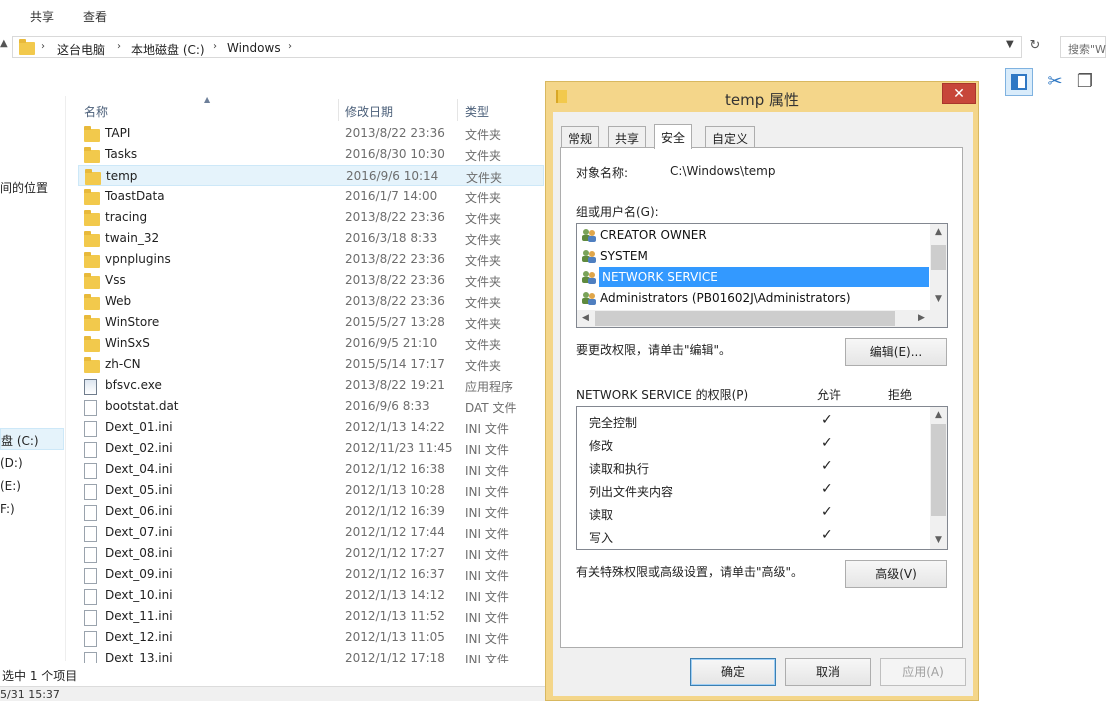 This screenshot has height=701, width=1106. What do you see at coordinates (311, 133) in the screenshot?
I see `file-row: TAPI 2013/8/22 23:36 文件夹` at bounding box center [311, 133].